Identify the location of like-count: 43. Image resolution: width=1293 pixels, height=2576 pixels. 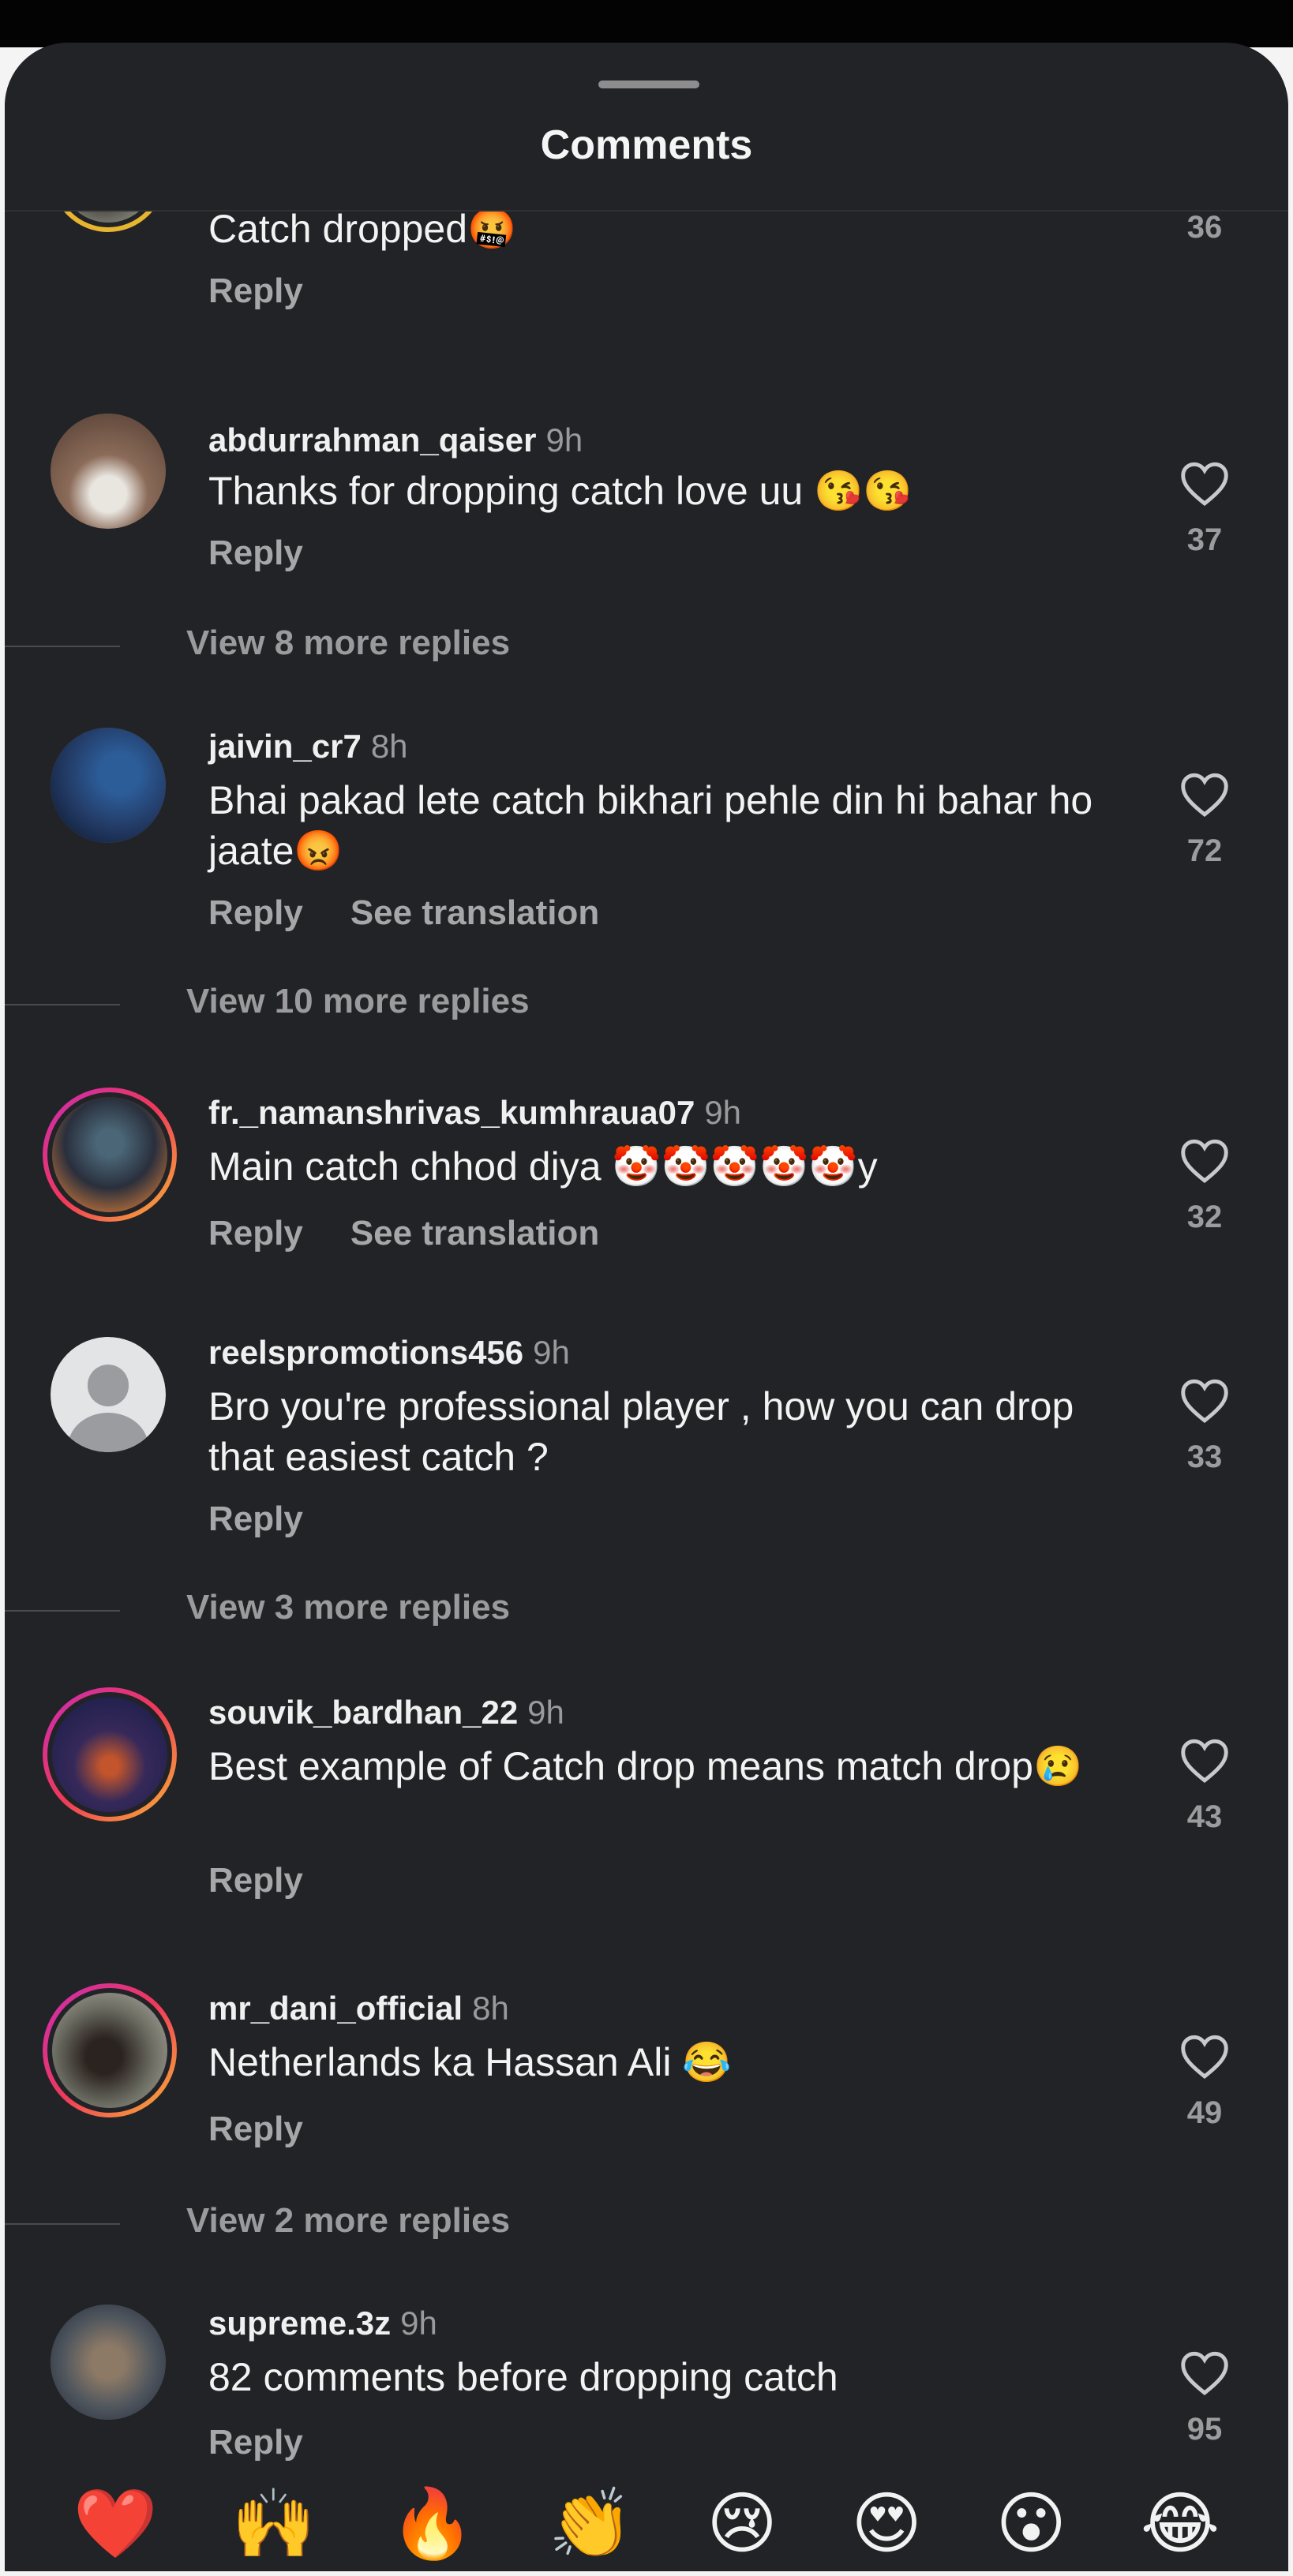
(1204, 1816).